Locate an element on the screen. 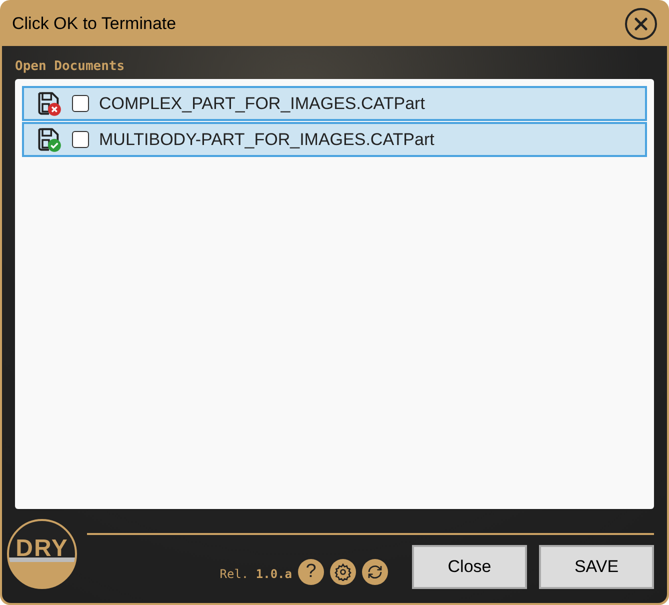 The width and height of the screenshot is (669, 605). section-label: Open Documents is located at coordinates (70, 66).